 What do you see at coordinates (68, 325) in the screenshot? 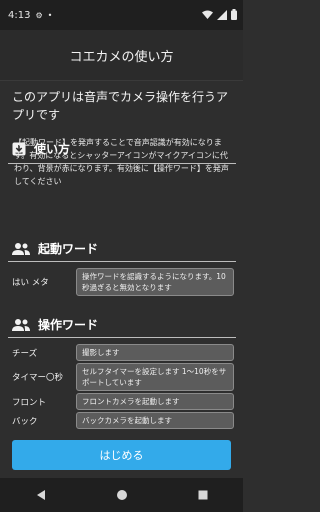
I see `command-word-title: 操作ワード` at bounding box center [68, 325].